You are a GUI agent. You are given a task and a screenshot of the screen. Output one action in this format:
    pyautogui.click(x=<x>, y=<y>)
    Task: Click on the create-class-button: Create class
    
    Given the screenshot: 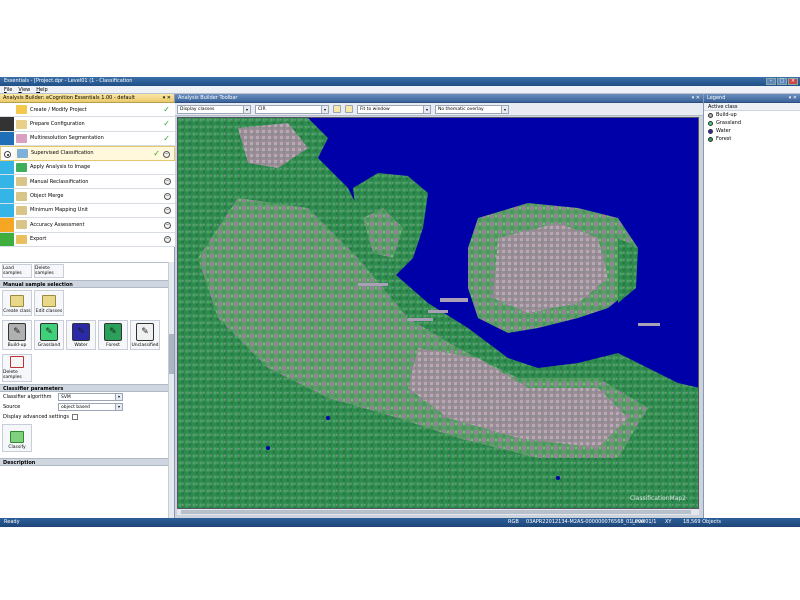 What is the action you would take?
    pyautogui.click(x=17, y=303)
    